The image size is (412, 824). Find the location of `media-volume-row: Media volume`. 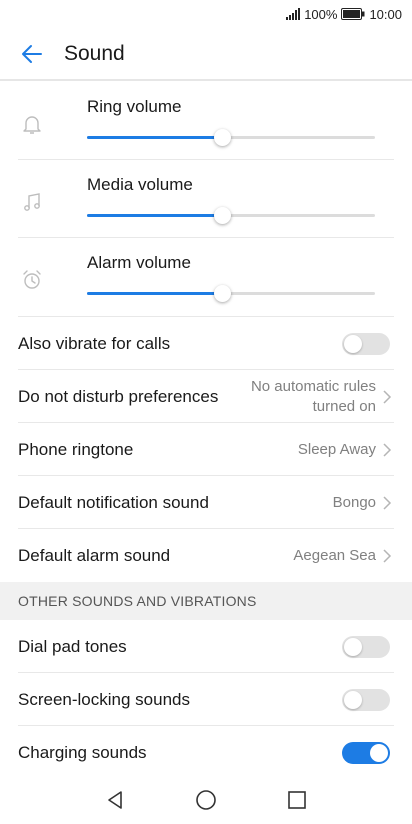

media-volume-row: Media volume is located at coordinates (206, 199).